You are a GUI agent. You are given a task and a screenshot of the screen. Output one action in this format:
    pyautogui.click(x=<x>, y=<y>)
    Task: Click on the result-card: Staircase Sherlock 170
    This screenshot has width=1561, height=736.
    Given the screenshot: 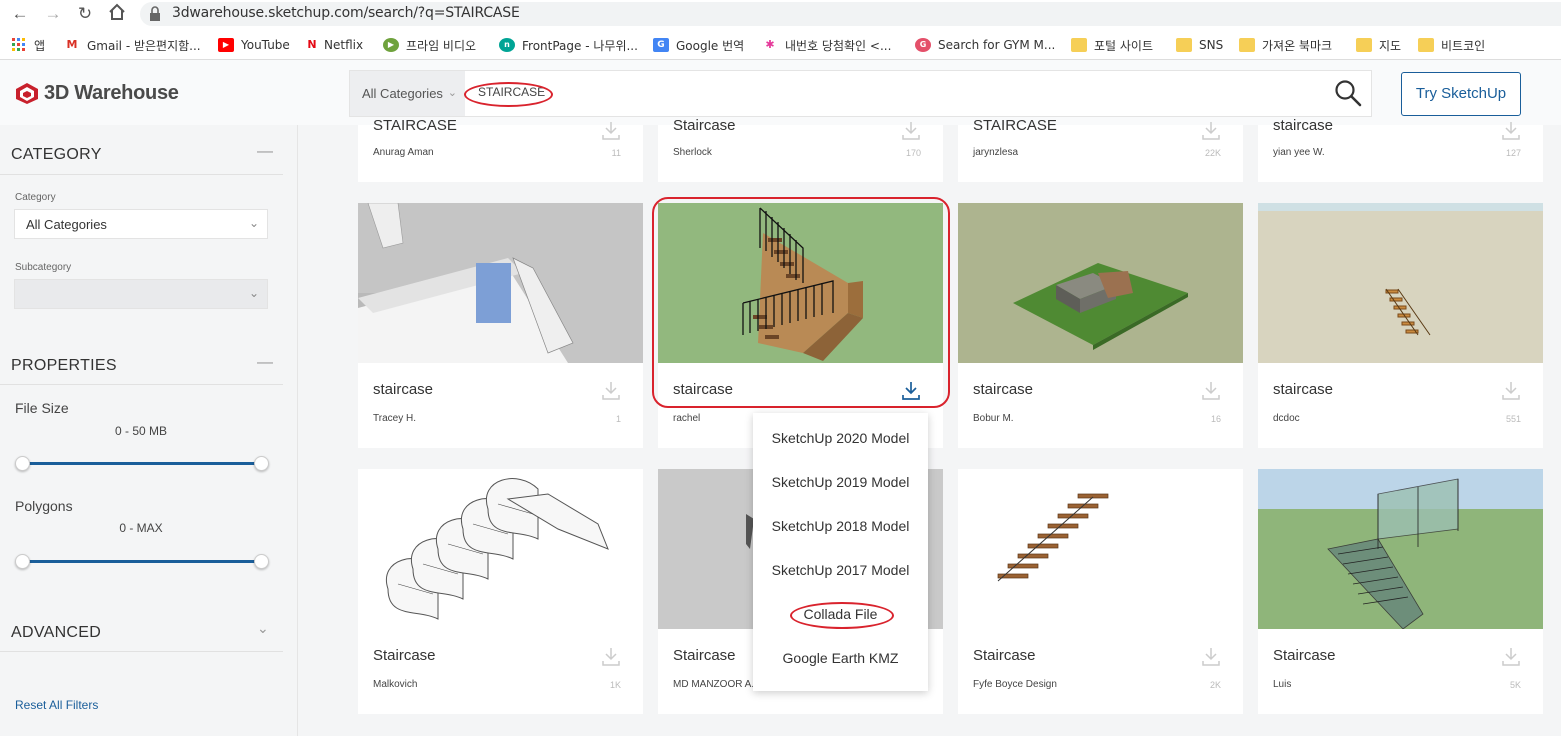 What is the action you would take?
    pyautogui.click(x=800, y=149)
    